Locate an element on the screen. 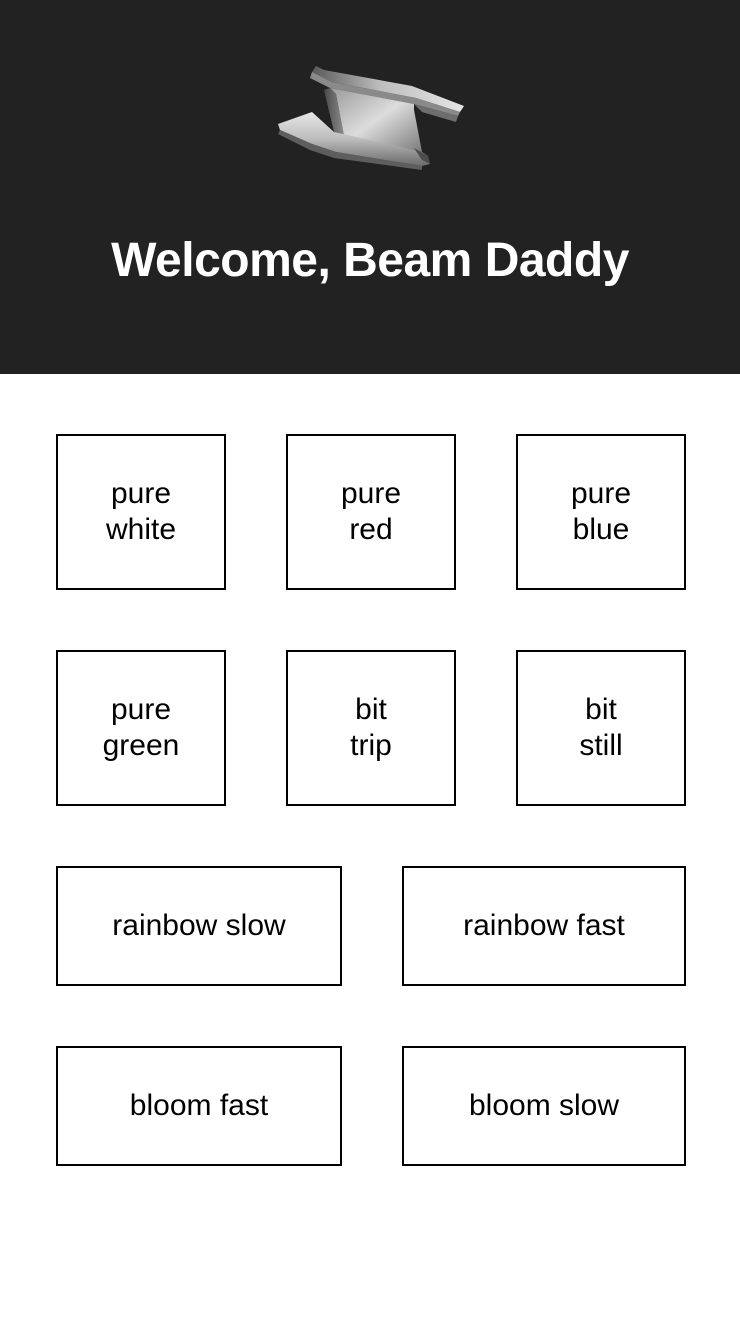  button-label: rainbow slow is located at coordinates (199, 925).